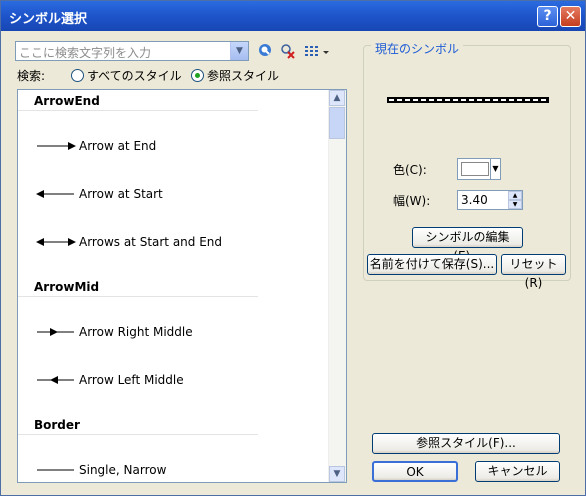 Image resolution: width=586 pixels, height=496 pixels. What do you see at coordinates (490, 200) in the screenshot?
I see `width-spinner: 3.40 ▲ ▼` at bounding box center [490, 200].